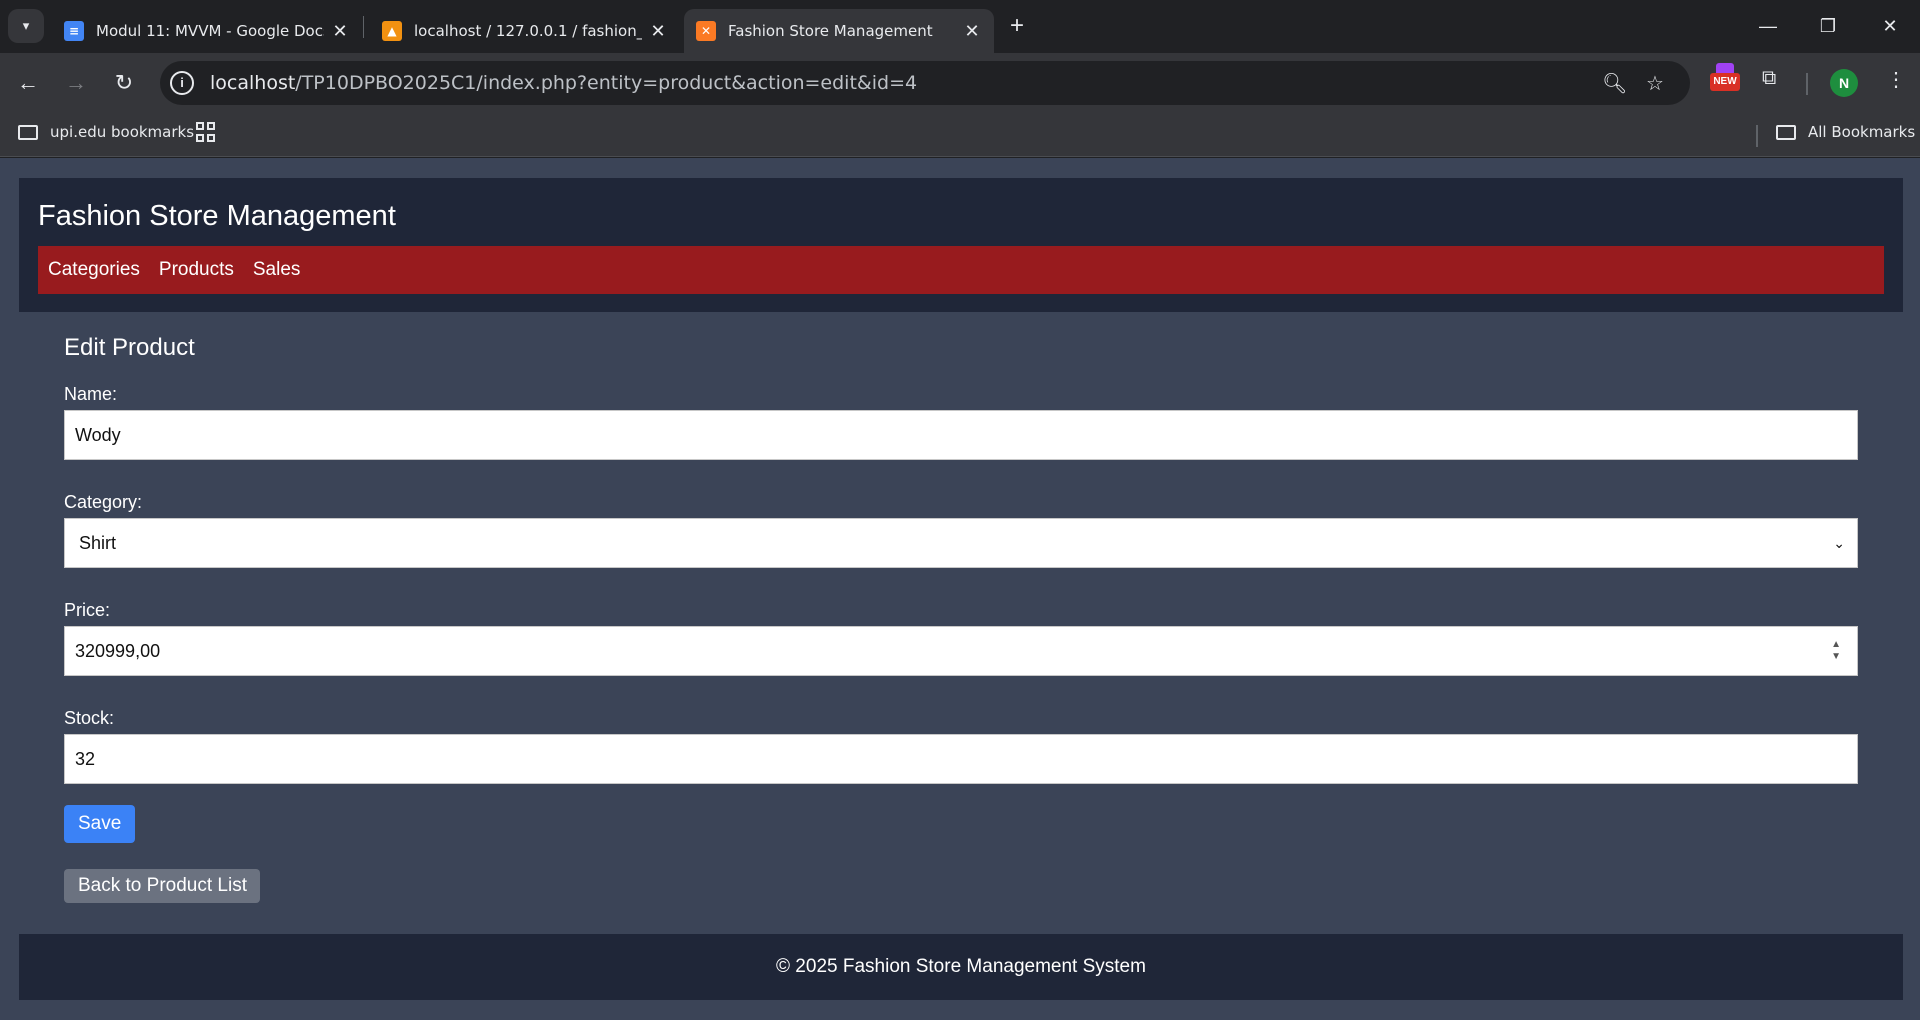 The height and width of the screenshot is (1020, 1920). Describe the element at coordinates (1844, 83) in the screenshot. I see `profile-avatar: N` at that location.